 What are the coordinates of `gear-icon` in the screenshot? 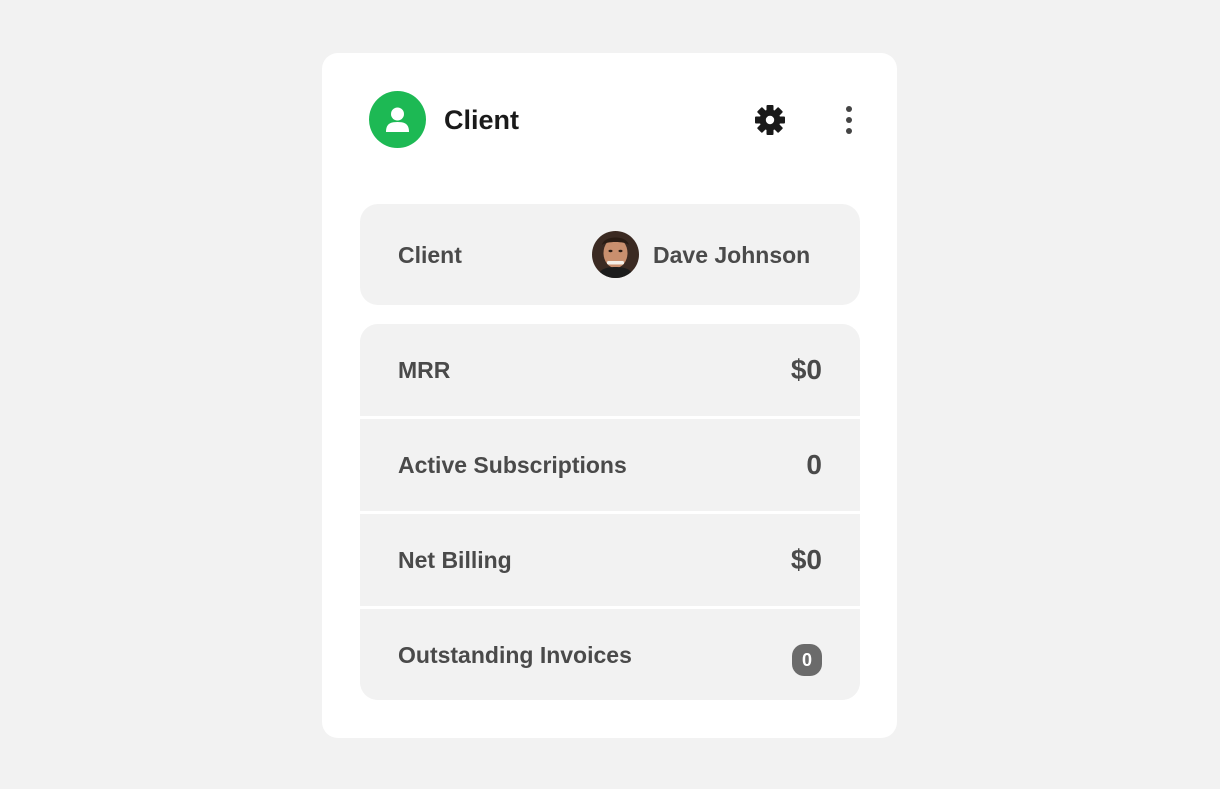 It's located at (770, 120).